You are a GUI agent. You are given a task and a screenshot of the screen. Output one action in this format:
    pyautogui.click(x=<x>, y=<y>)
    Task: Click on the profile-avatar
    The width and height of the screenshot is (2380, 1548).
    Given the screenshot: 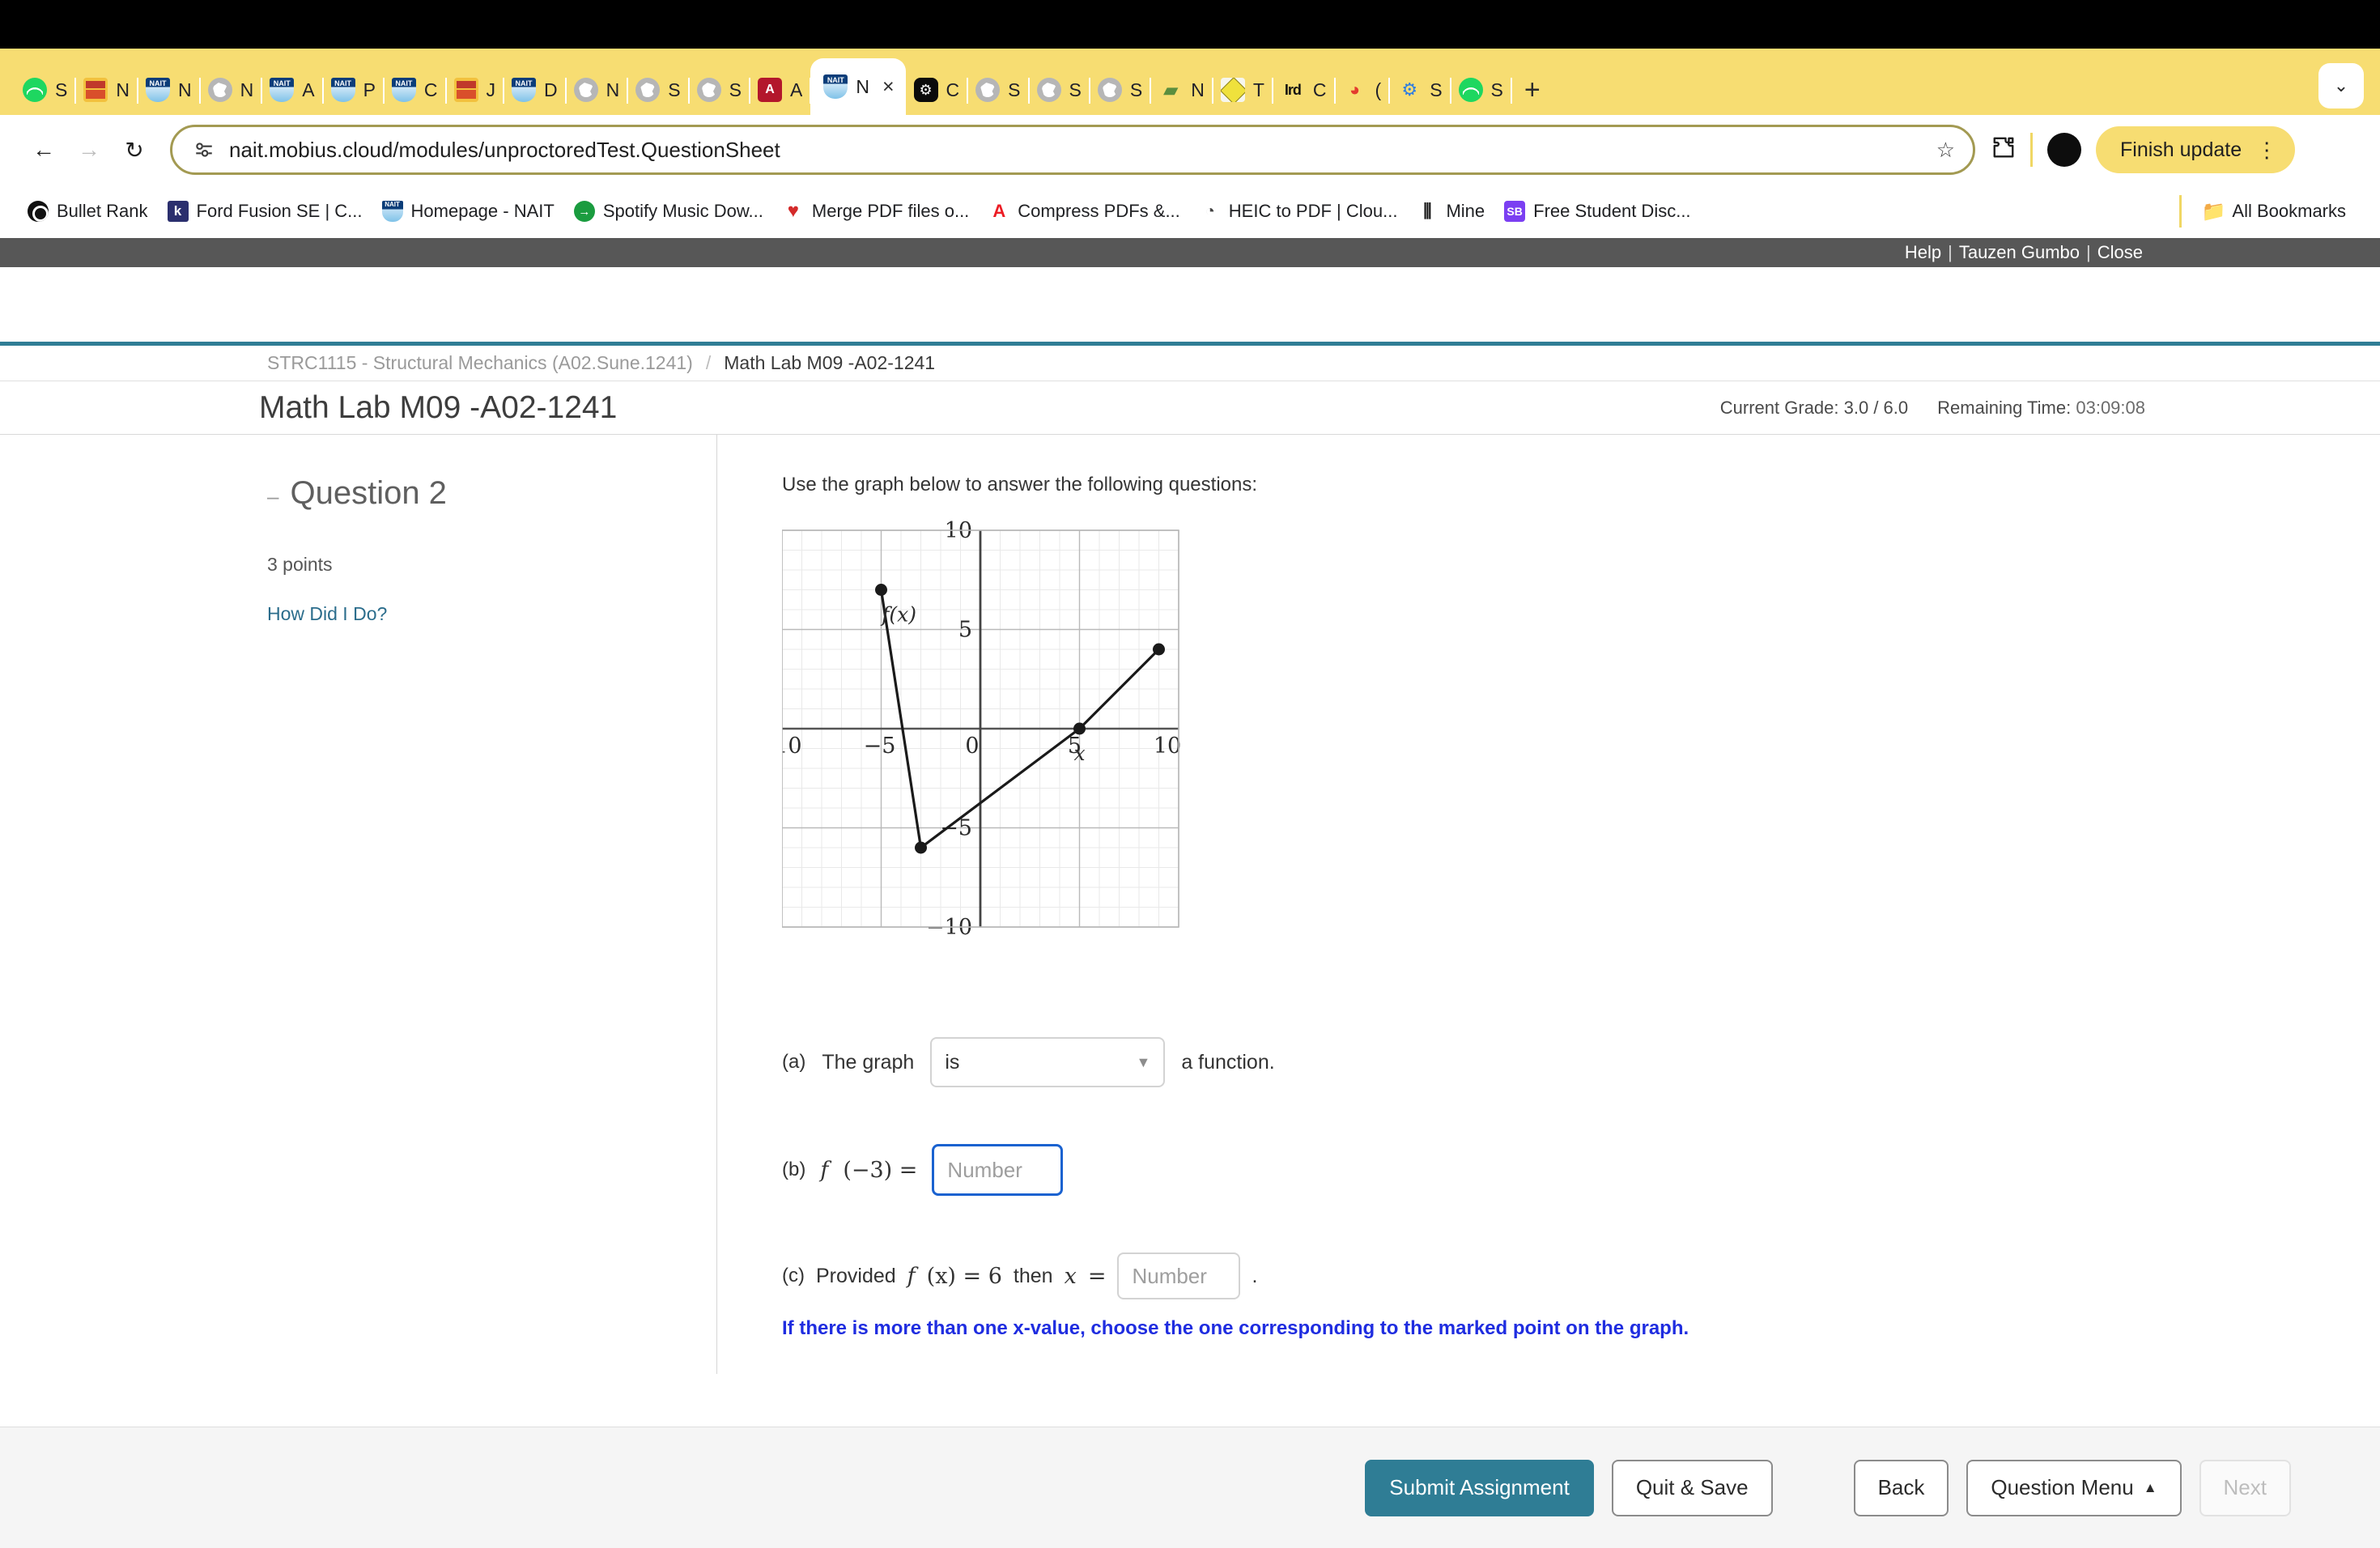 What is the action you would take?
    pyautogui.click(x=2064, y=150)
    